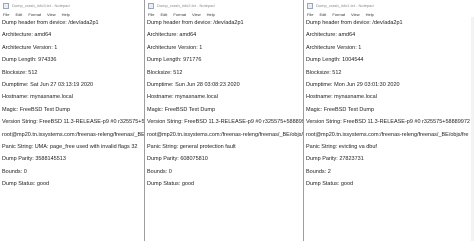  I want to click on window-titlebar: Dump_crash_info3.txt - Notepad, so click(72, 5).